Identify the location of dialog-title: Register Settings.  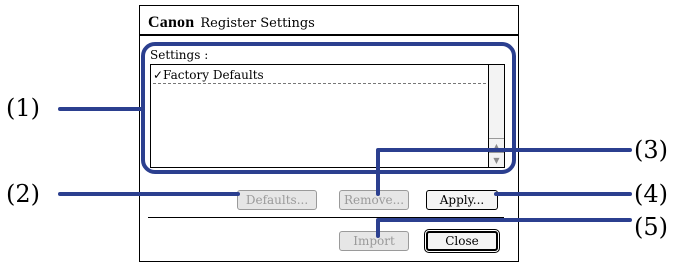
(257, 23).